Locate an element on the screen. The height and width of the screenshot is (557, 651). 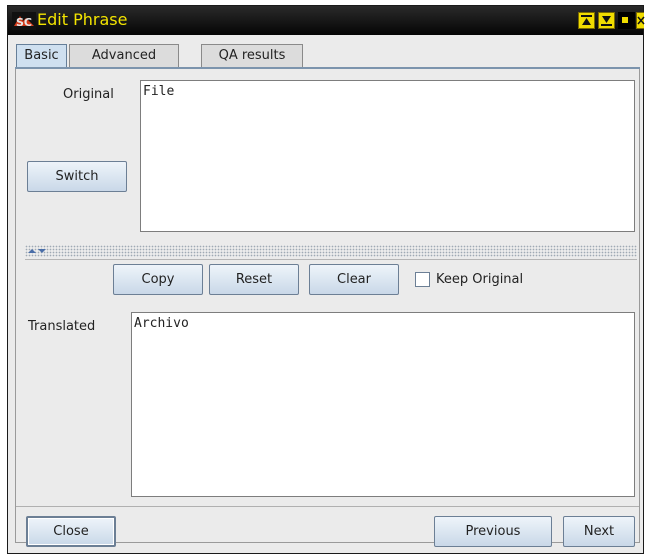
split-pane-divider is located at coordinates (331, 251).